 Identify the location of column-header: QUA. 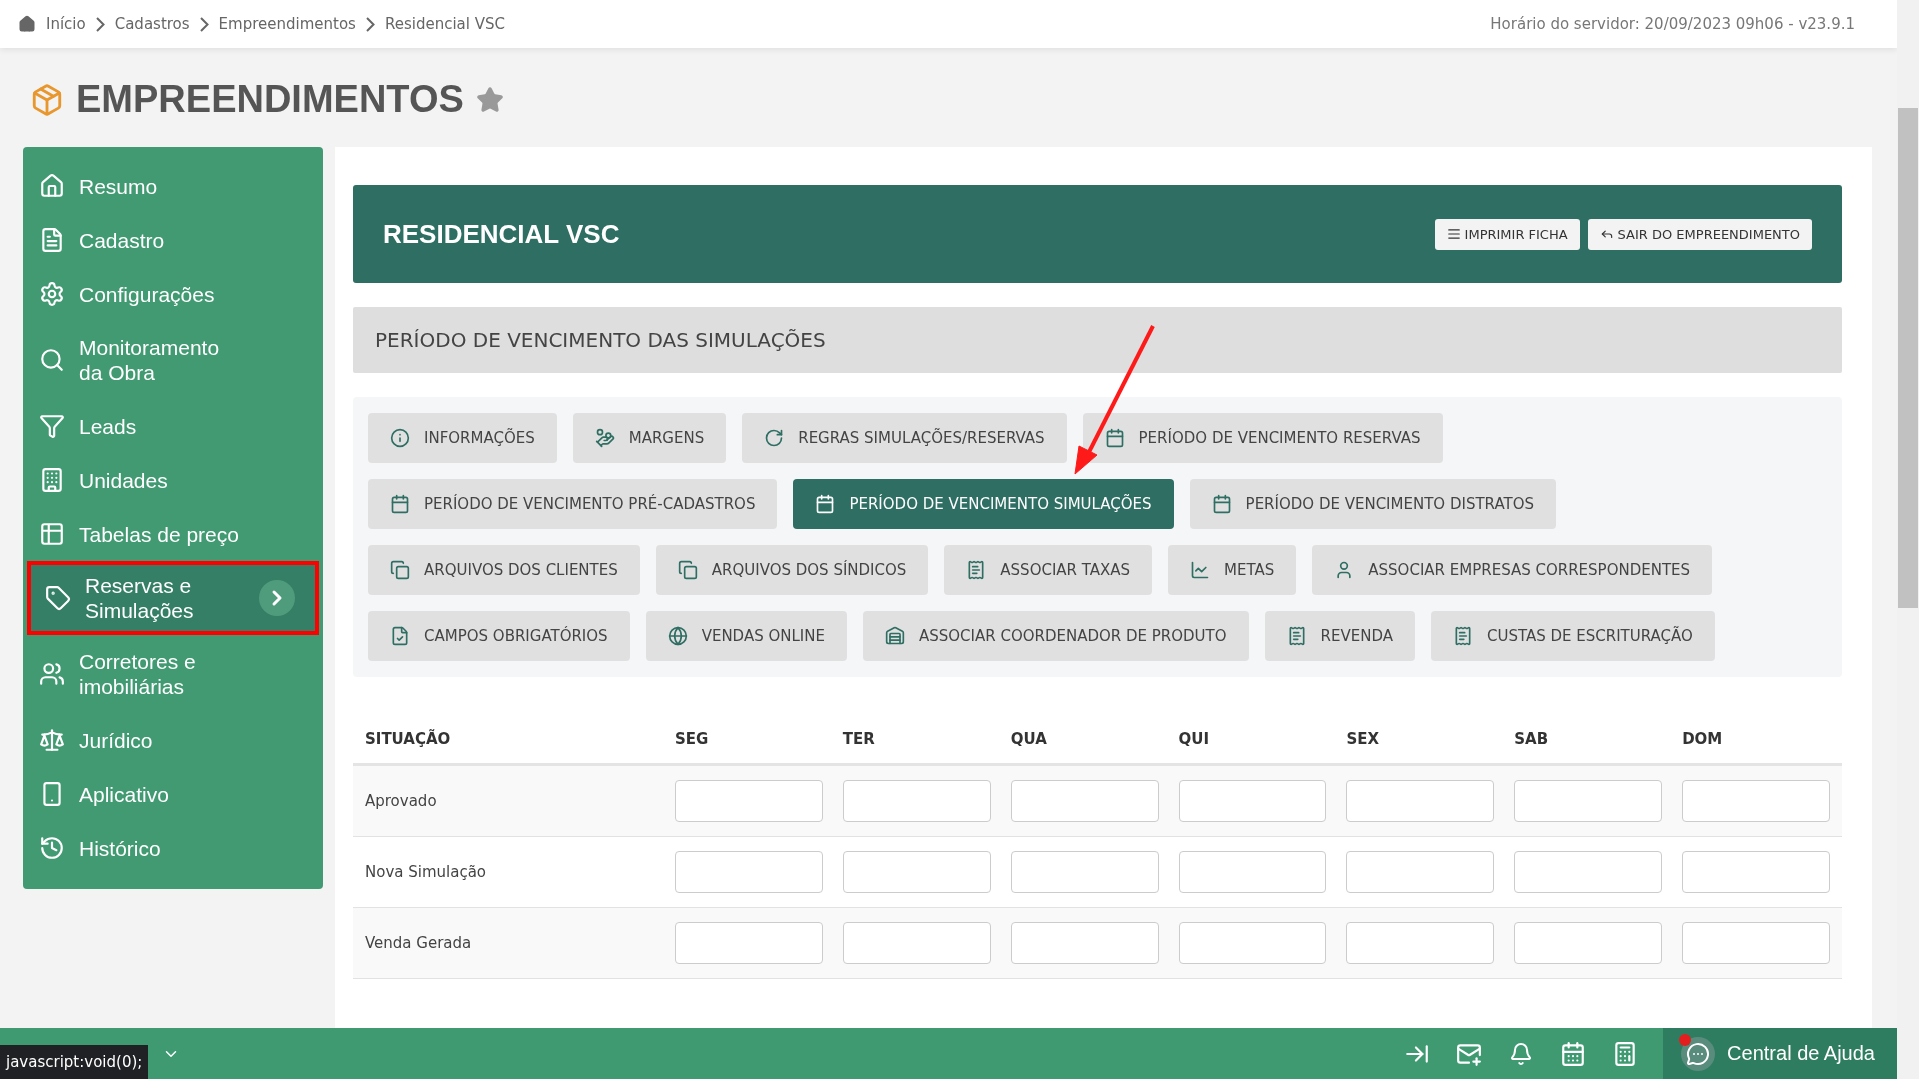
(1029, 739).